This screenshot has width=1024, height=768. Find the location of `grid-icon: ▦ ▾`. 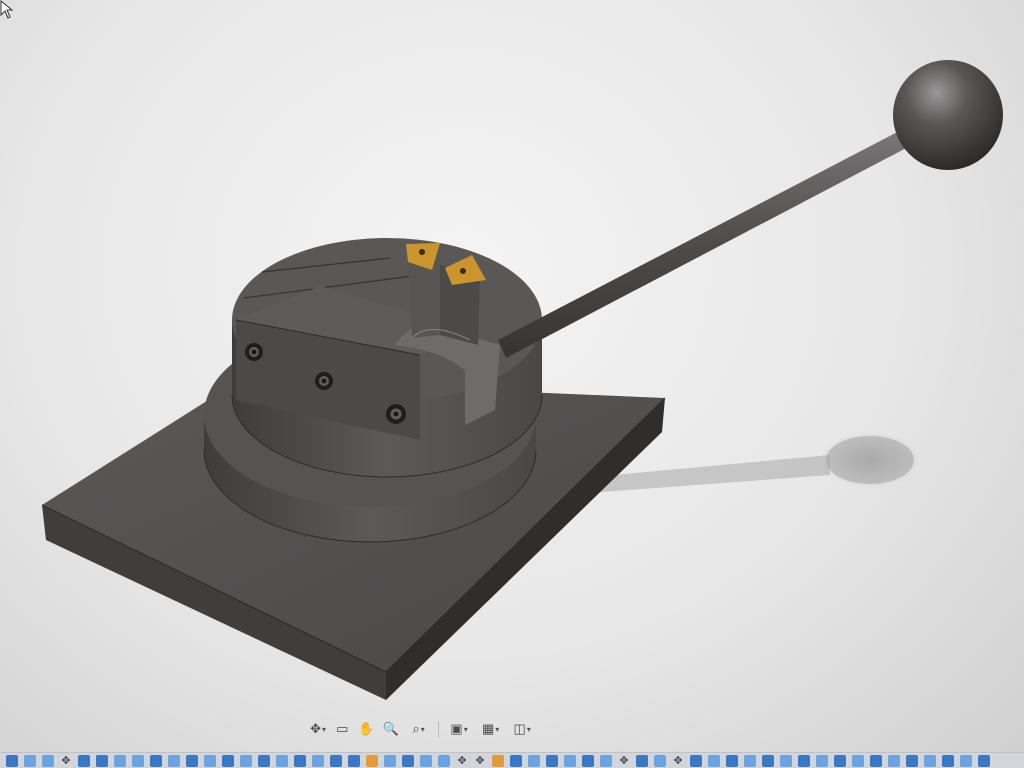

grid-icon: ▦ ▾ is located at coordinates (491, 729).